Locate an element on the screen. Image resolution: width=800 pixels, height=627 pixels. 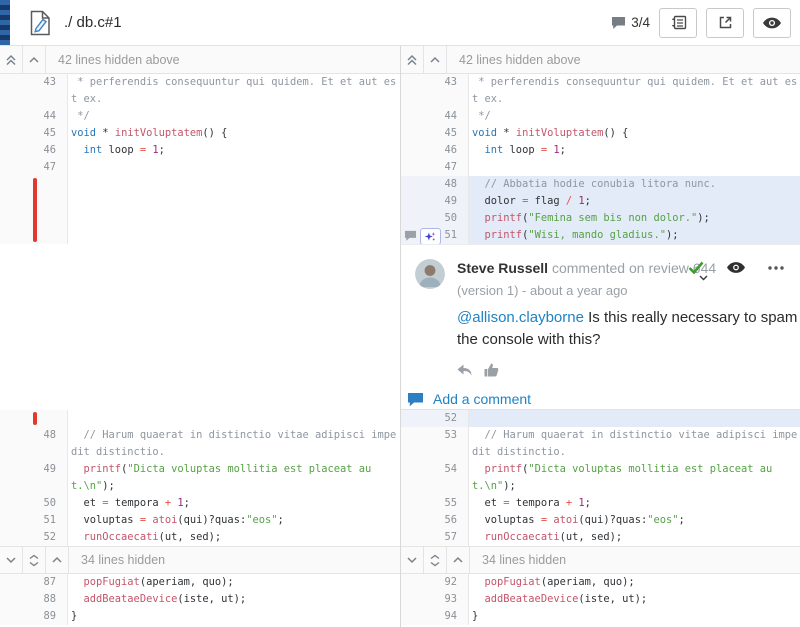
comment-author: Steve Russell is located at coordinates (502, 268).